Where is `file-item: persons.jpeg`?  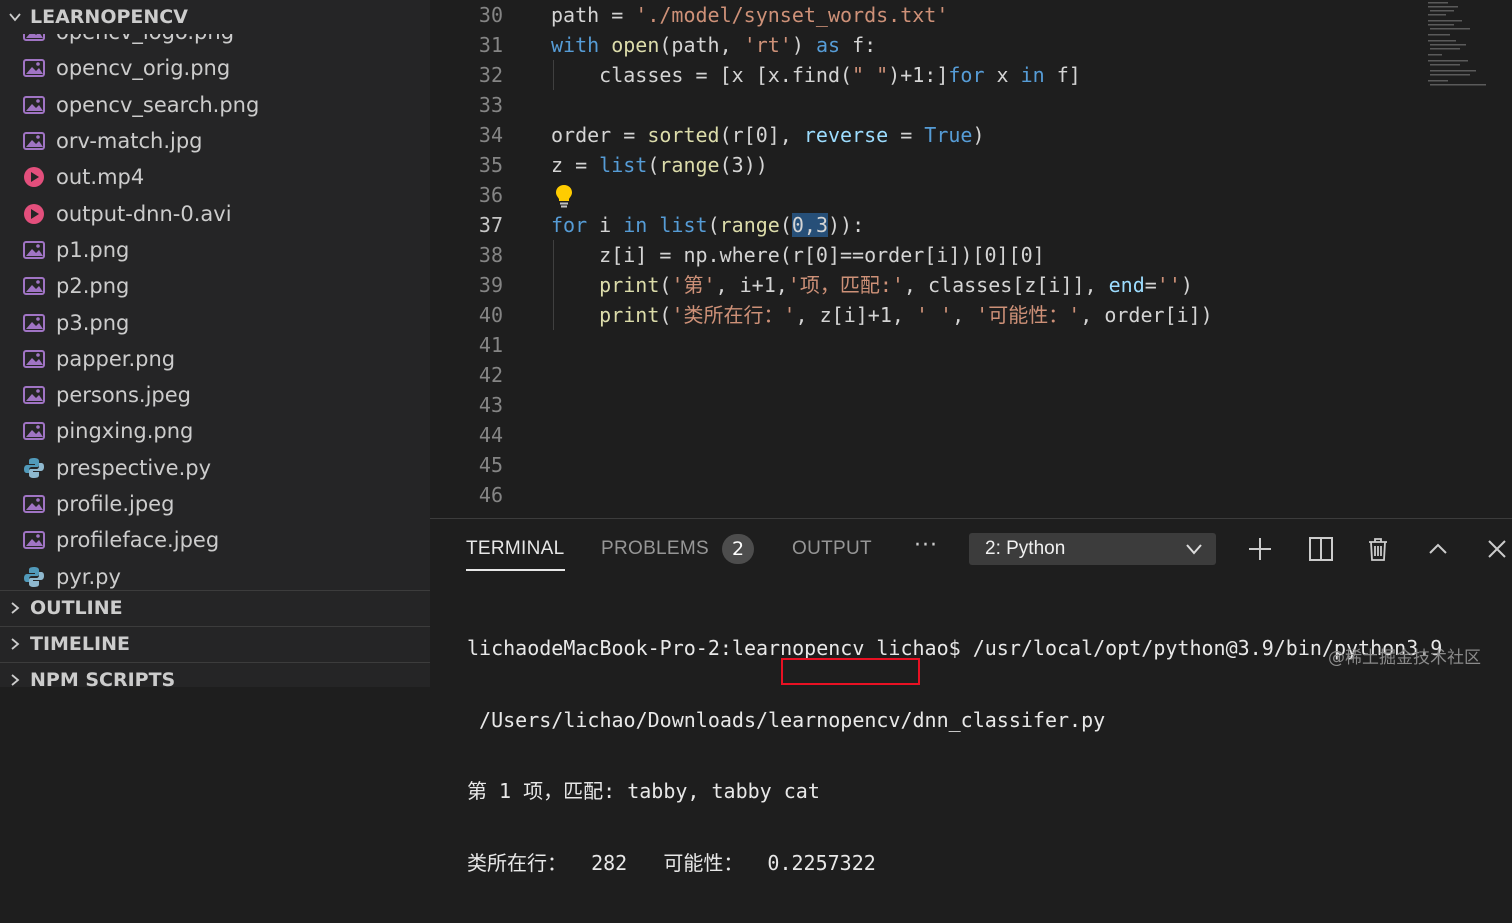
file-item: persons.jpeg is located at coordinates (215, 395).